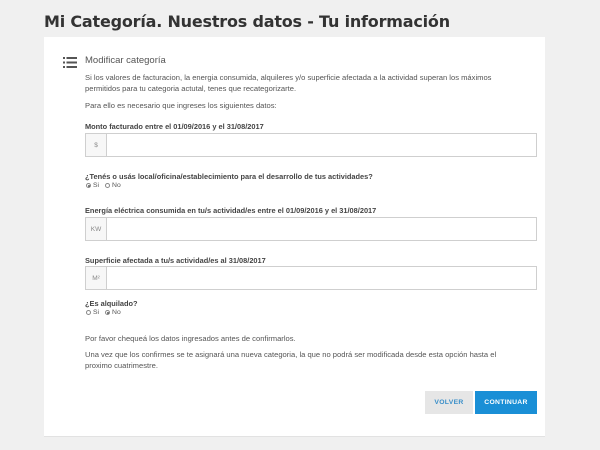  What do you see at coordinates (506, 402) in the screenshot?
I see `continue-button: CONTINUAR` at bounding box center [506, 402].